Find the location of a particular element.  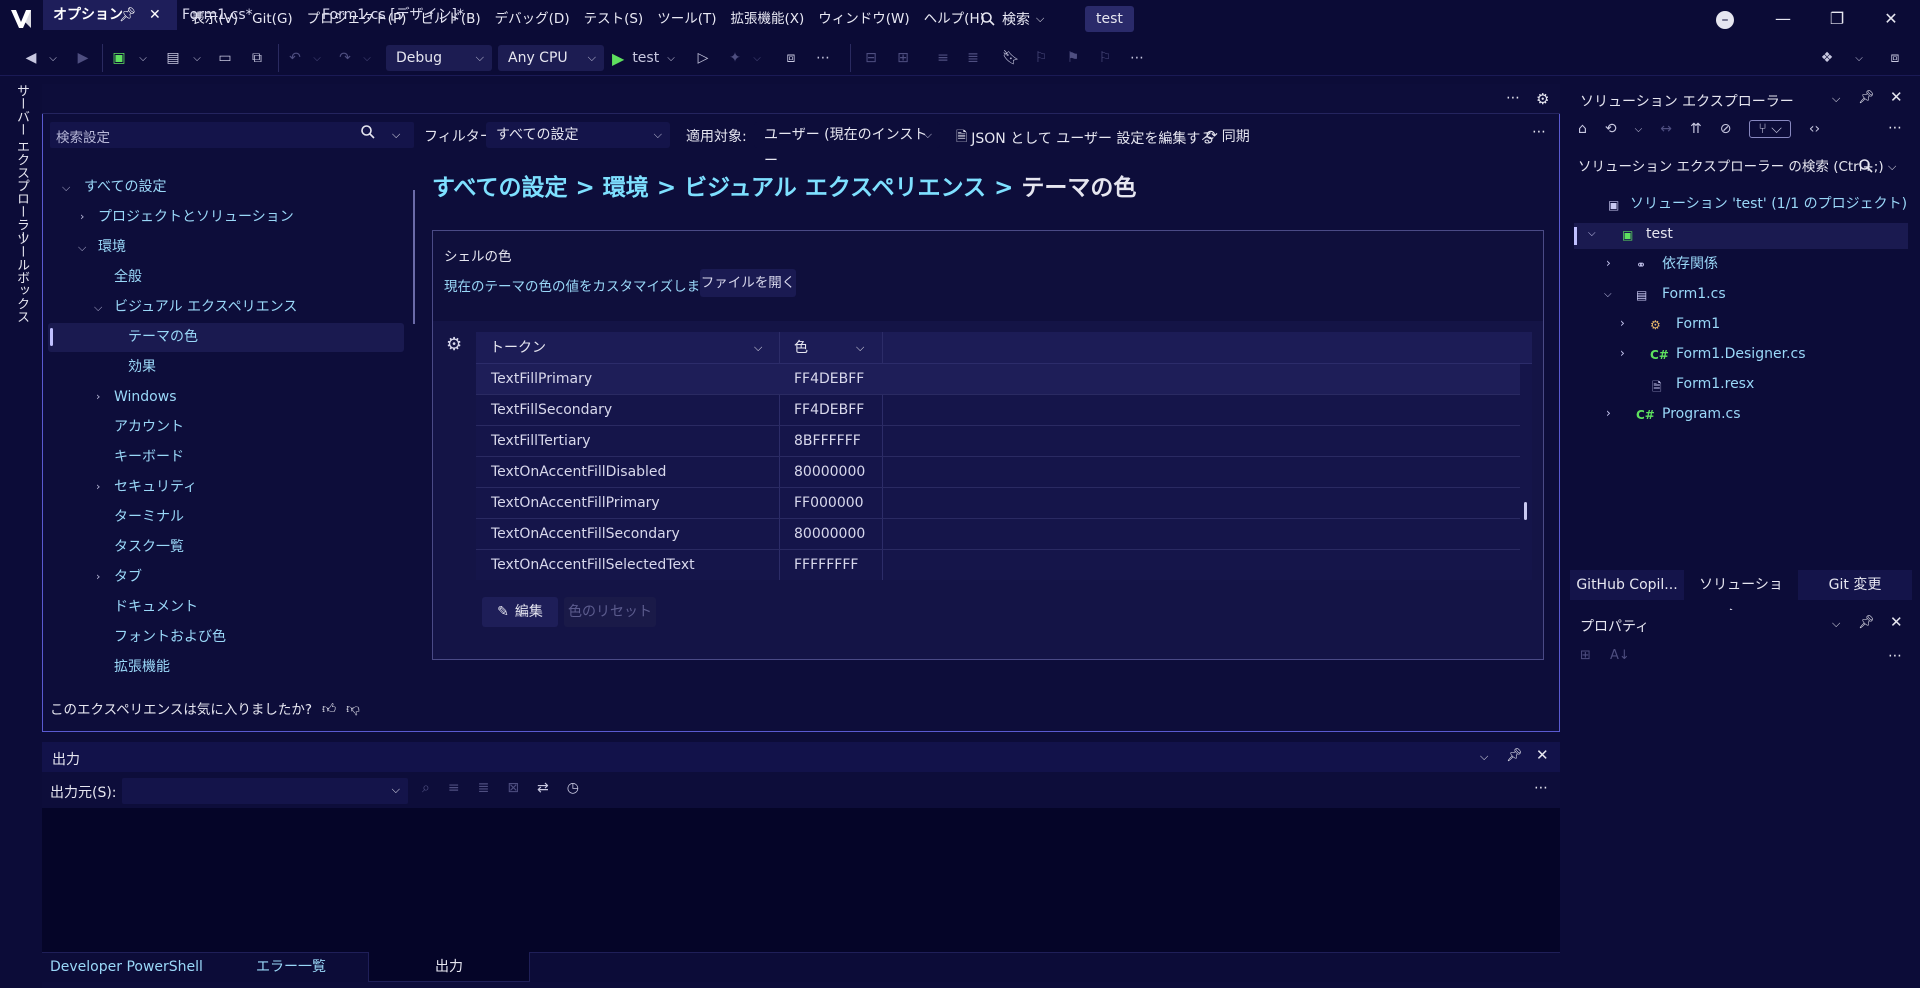

uncomment-icon: ⊞ is located at coordinates (903, 58).